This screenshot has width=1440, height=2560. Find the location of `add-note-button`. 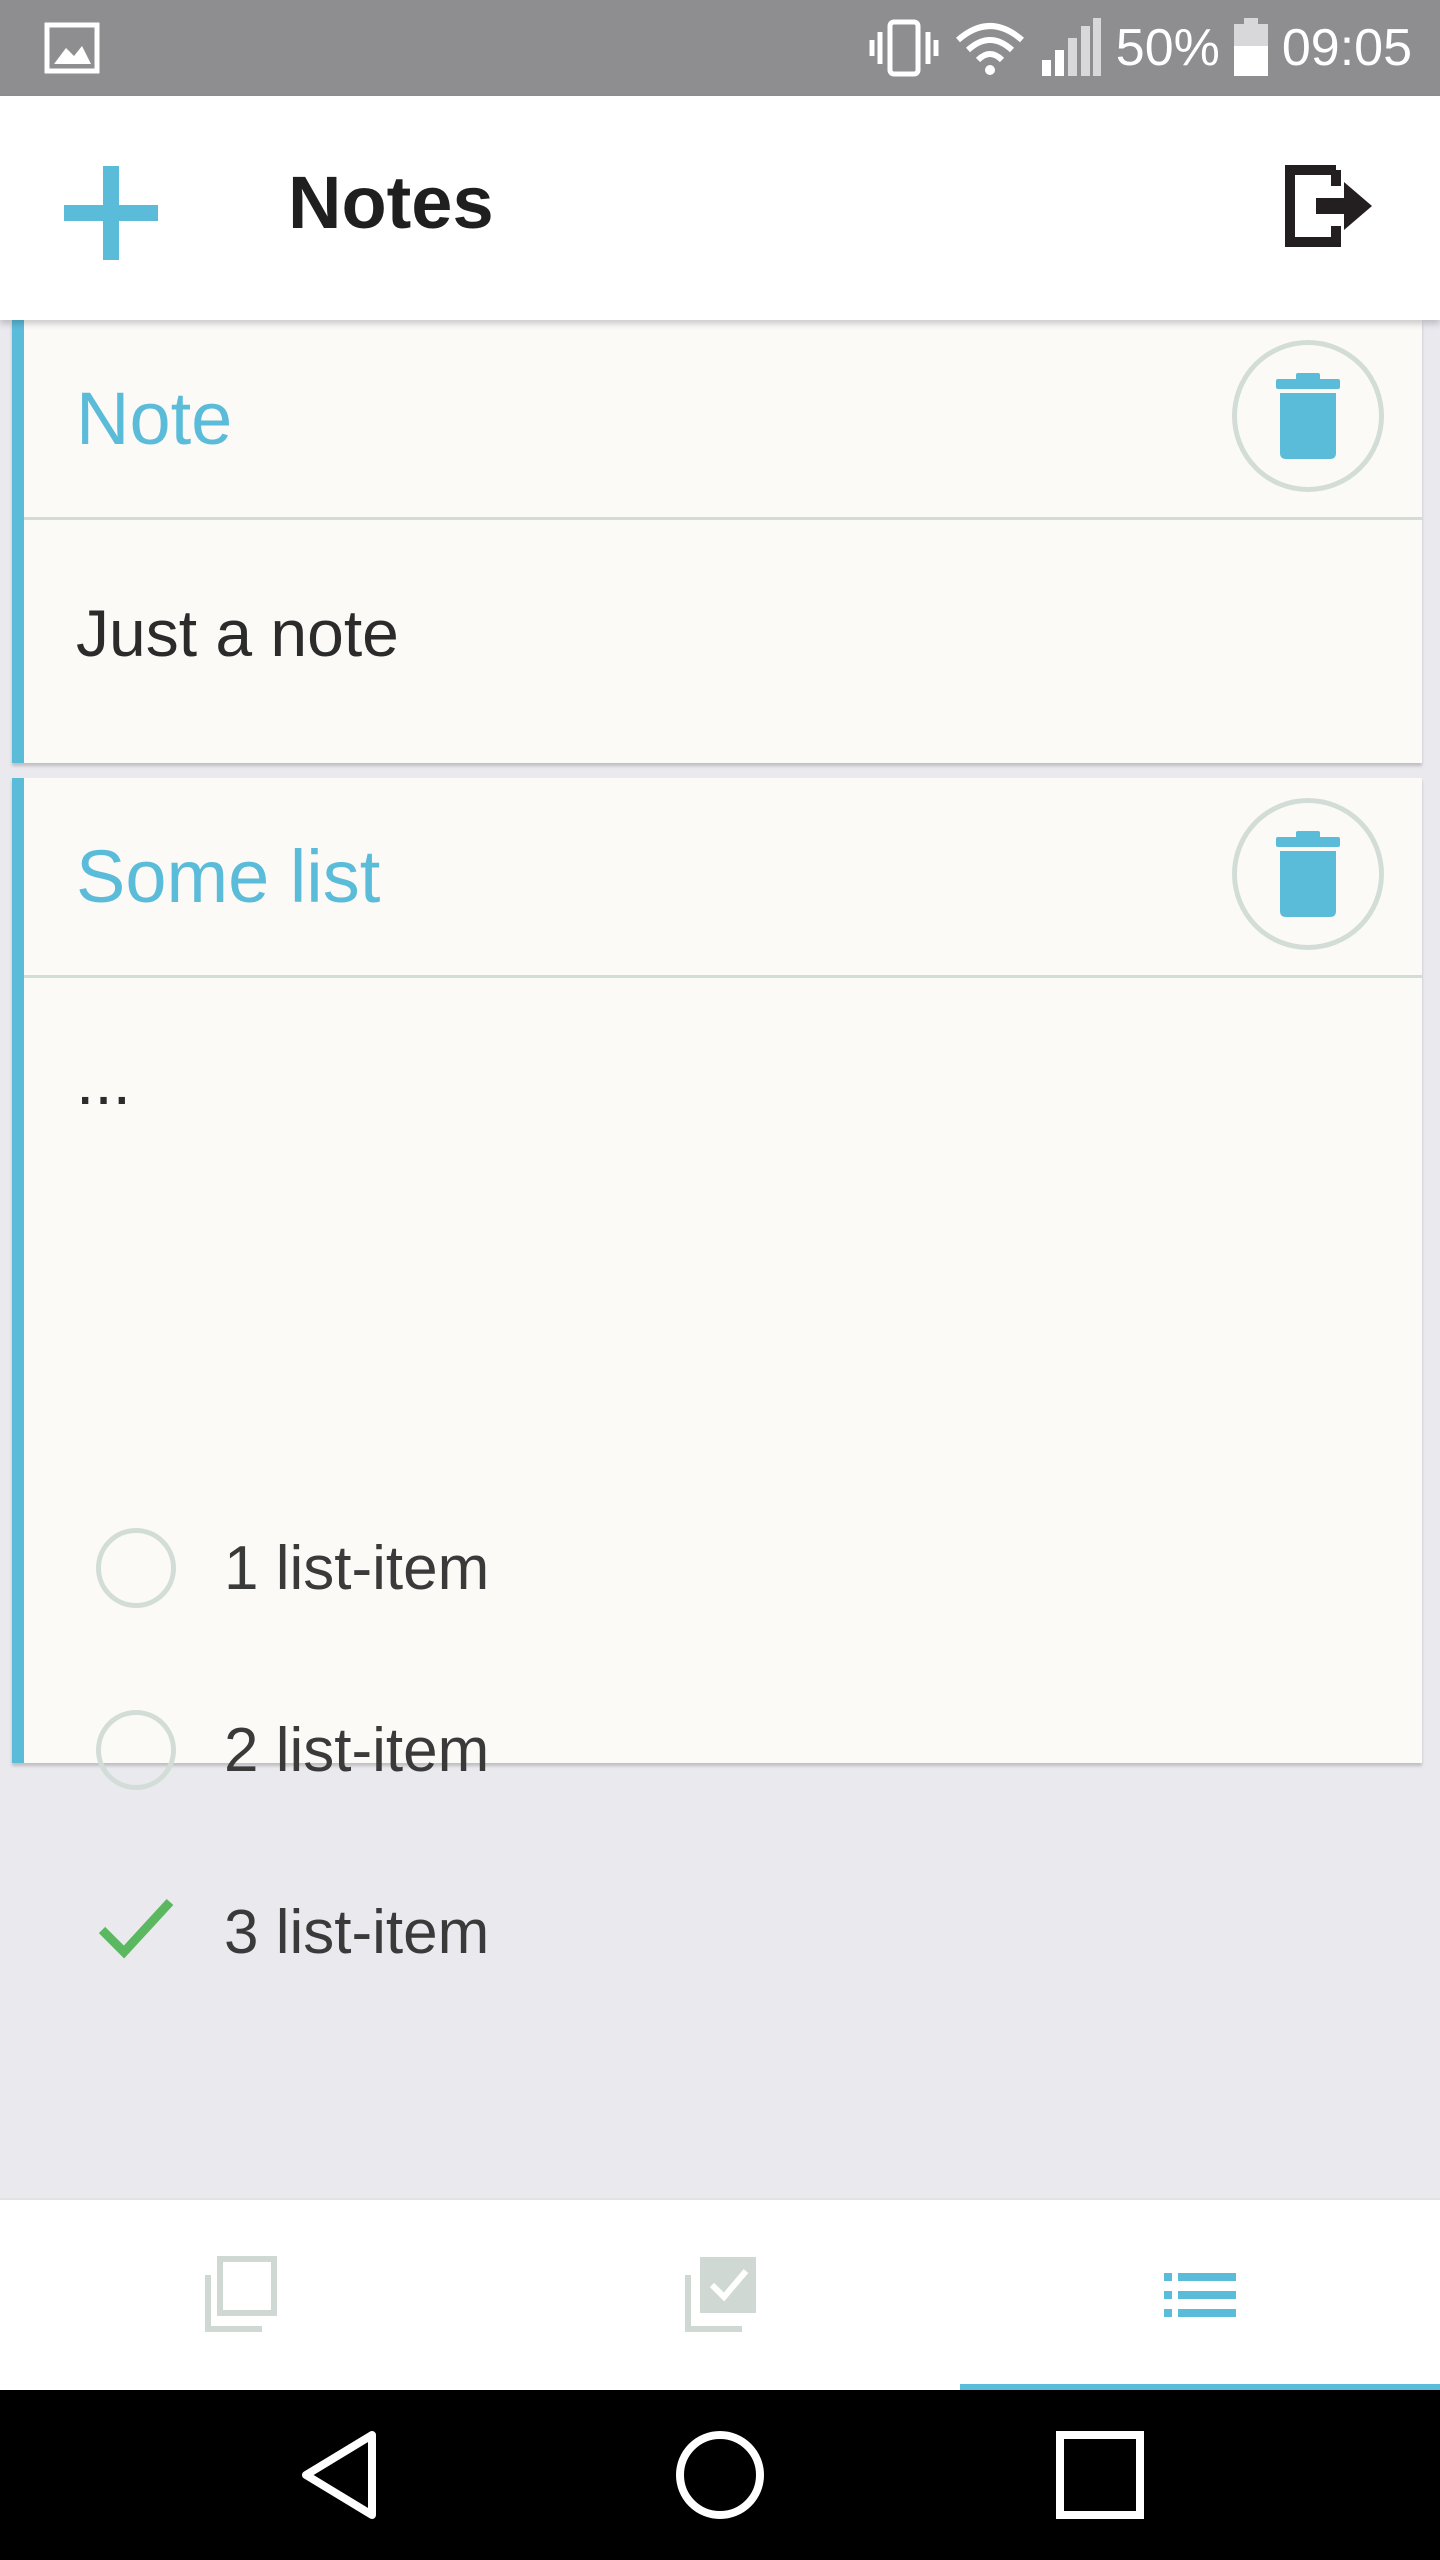

add-note-button is located at coordinates (111, 213).